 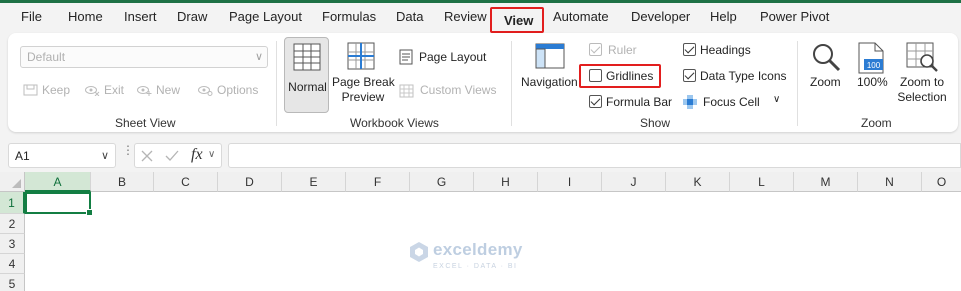 I want to click on exit-label: Exit, so click(x=114, y=90).